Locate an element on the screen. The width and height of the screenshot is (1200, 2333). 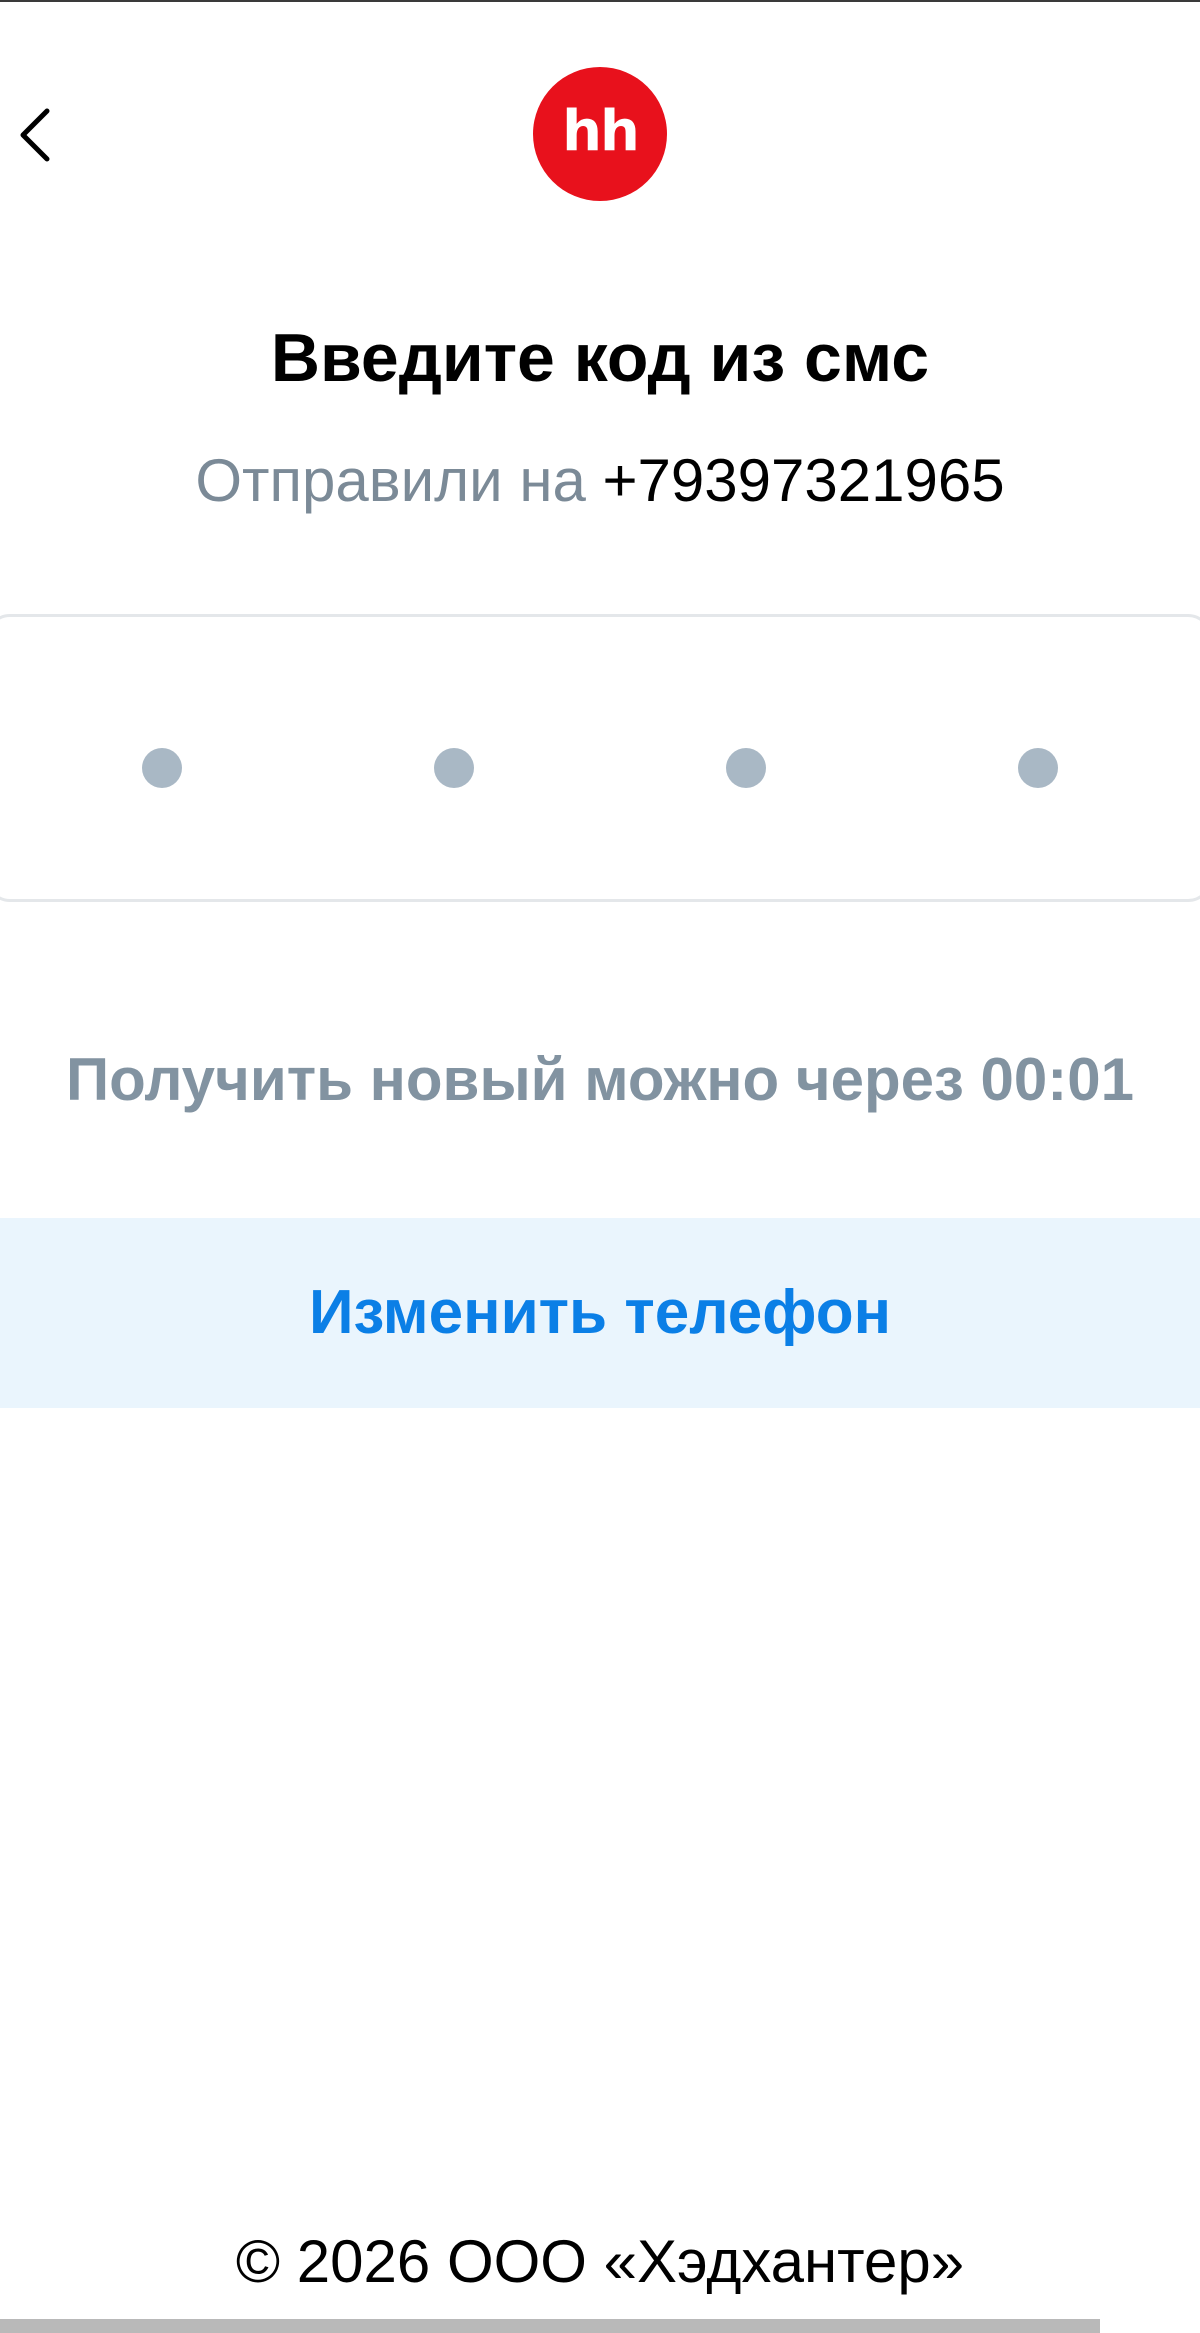
page-title: Введите код из смс is located at coordinates (600, 358).